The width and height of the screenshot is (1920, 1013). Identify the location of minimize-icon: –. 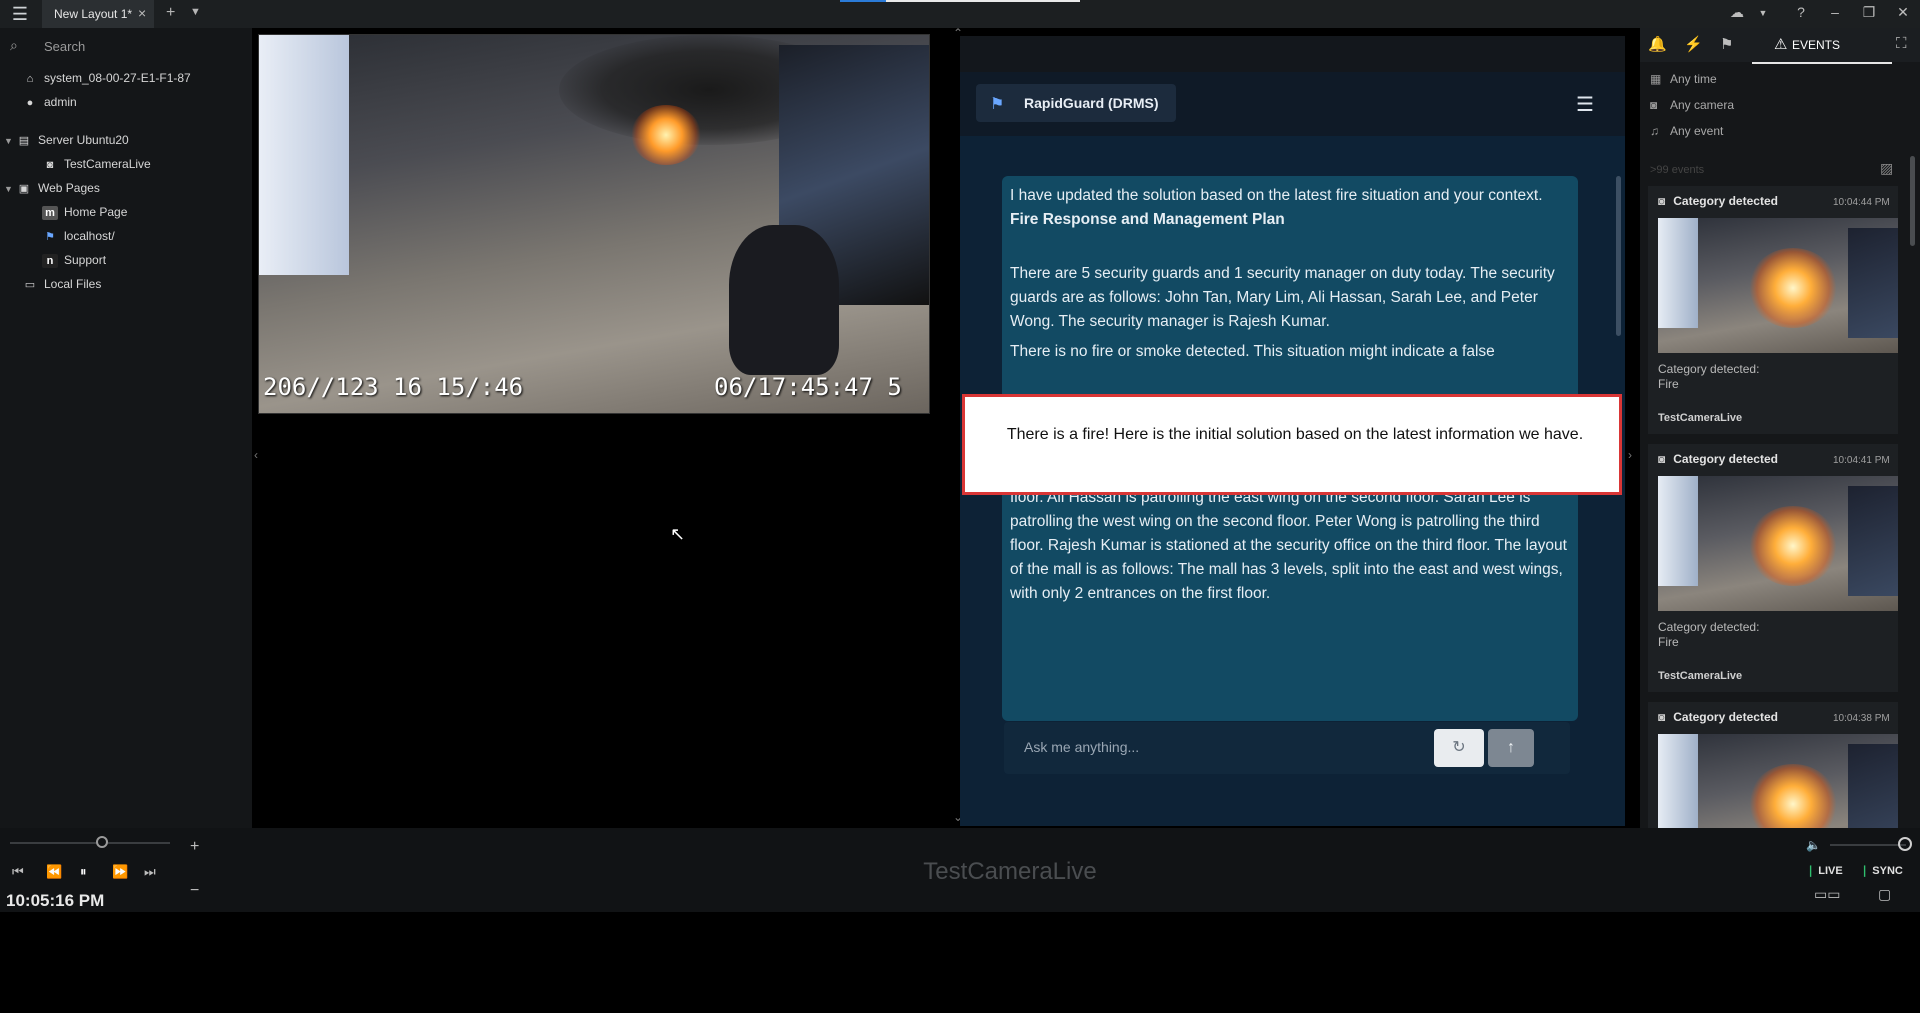
(1835, 12).